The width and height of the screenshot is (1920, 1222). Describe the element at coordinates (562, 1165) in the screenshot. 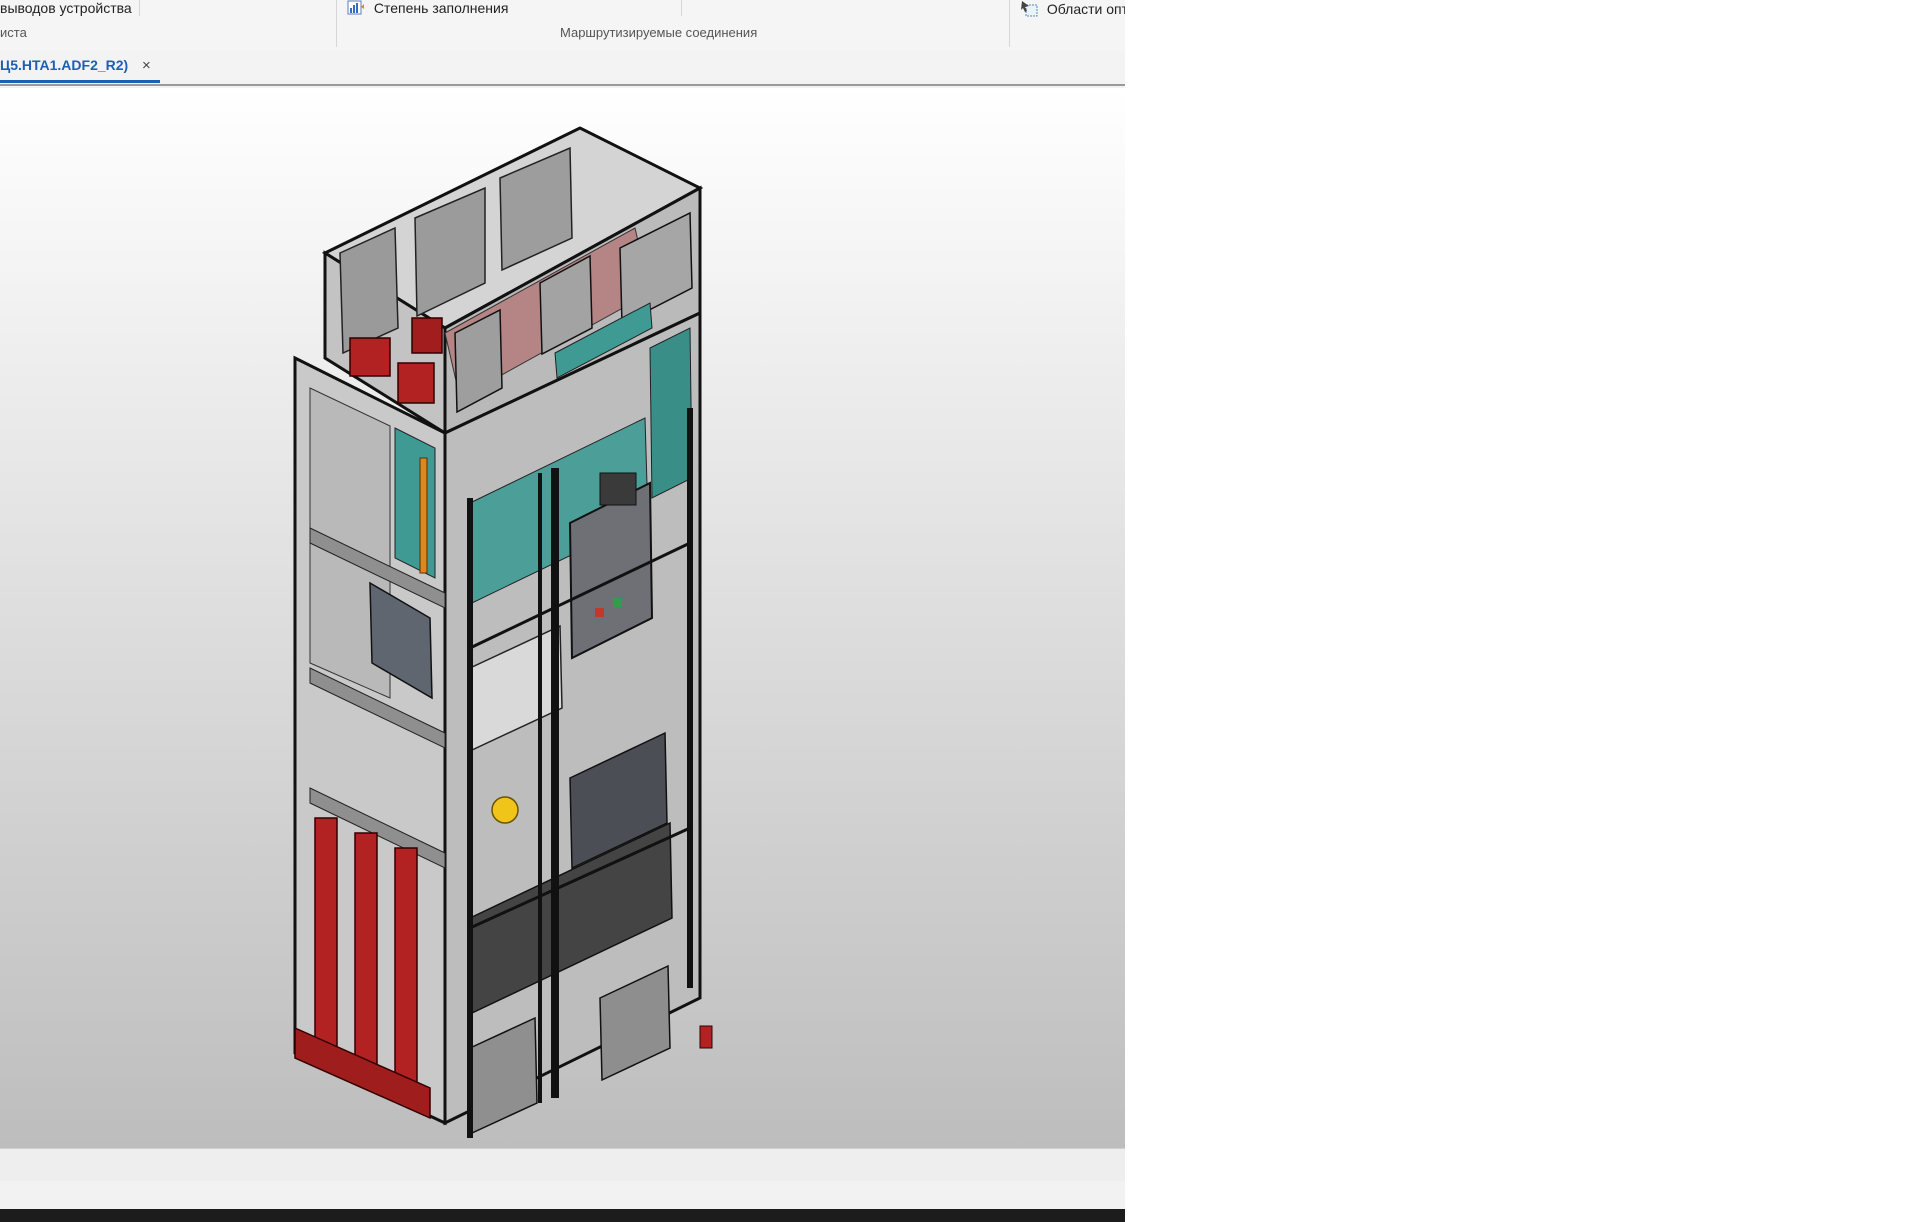

I see `status-bar` at that location.